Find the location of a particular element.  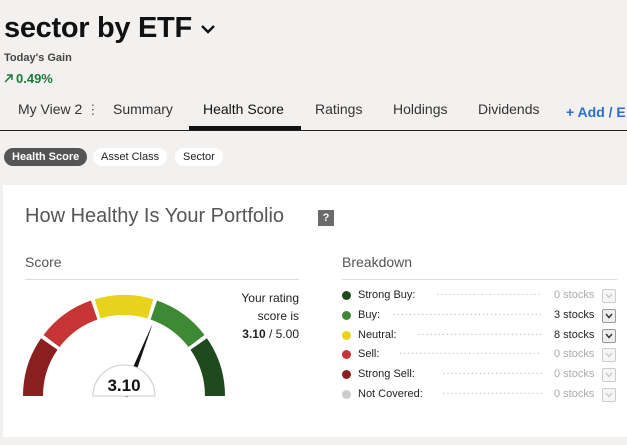

breakdown-divider is located at coordinates (479, 279).